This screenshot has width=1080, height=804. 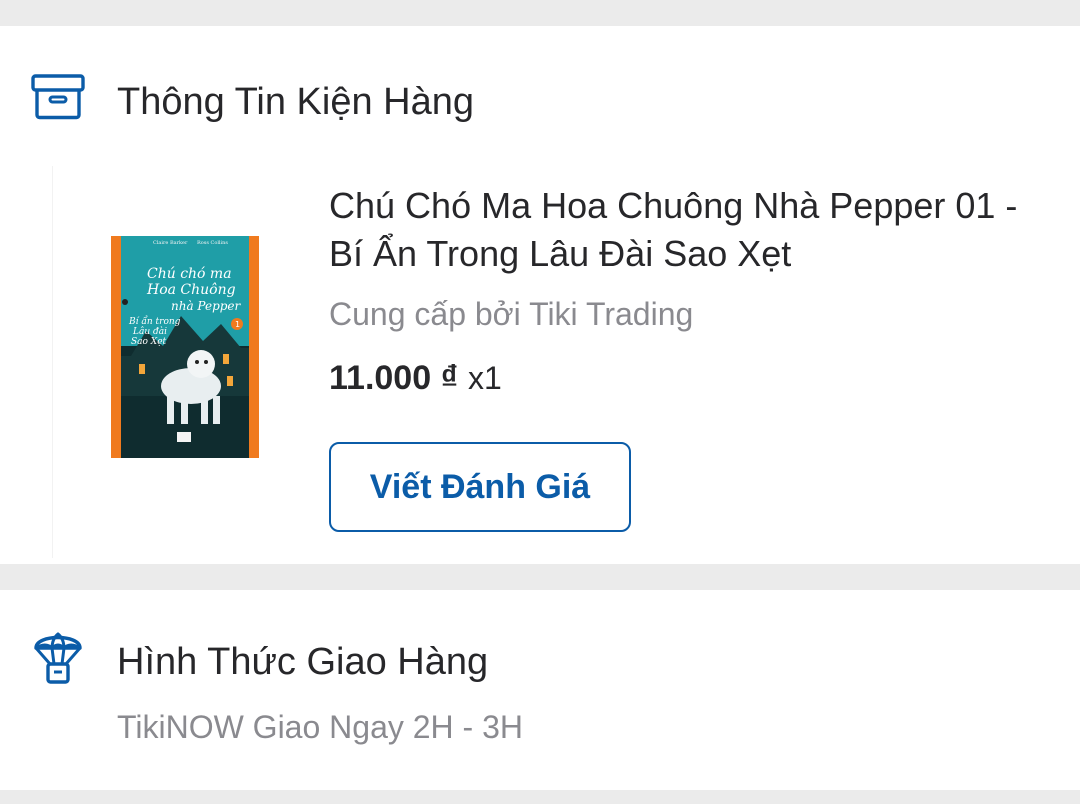 I want to click on section-title-shipping: Hình Thức Giao Hàng, so click(x=303, y=662).